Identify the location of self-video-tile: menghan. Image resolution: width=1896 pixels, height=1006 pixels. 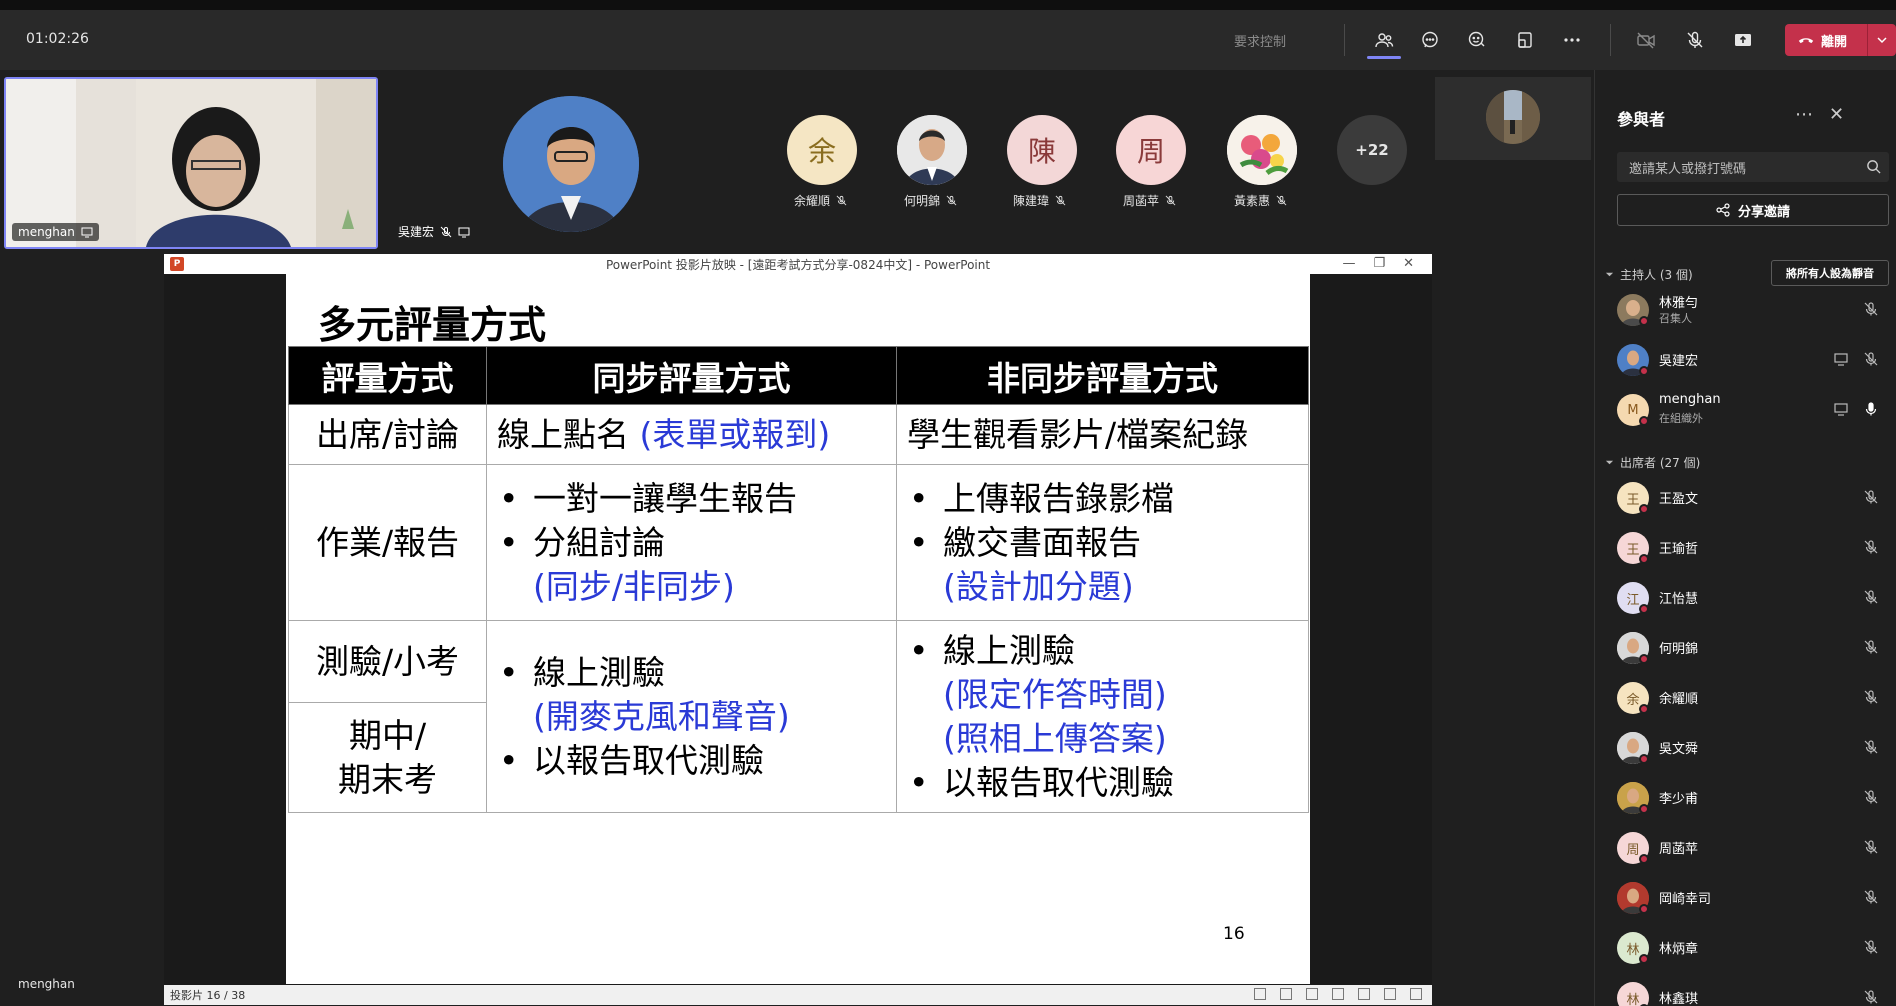
(191, 163).